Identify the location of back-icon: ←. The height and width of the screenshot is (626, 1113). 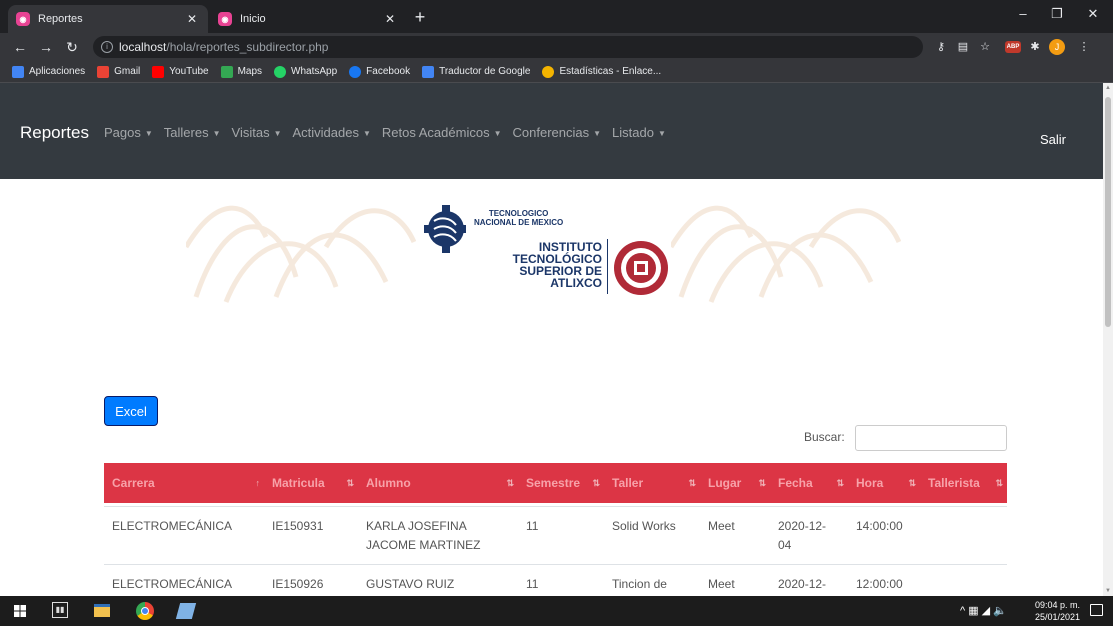
(20, 47).